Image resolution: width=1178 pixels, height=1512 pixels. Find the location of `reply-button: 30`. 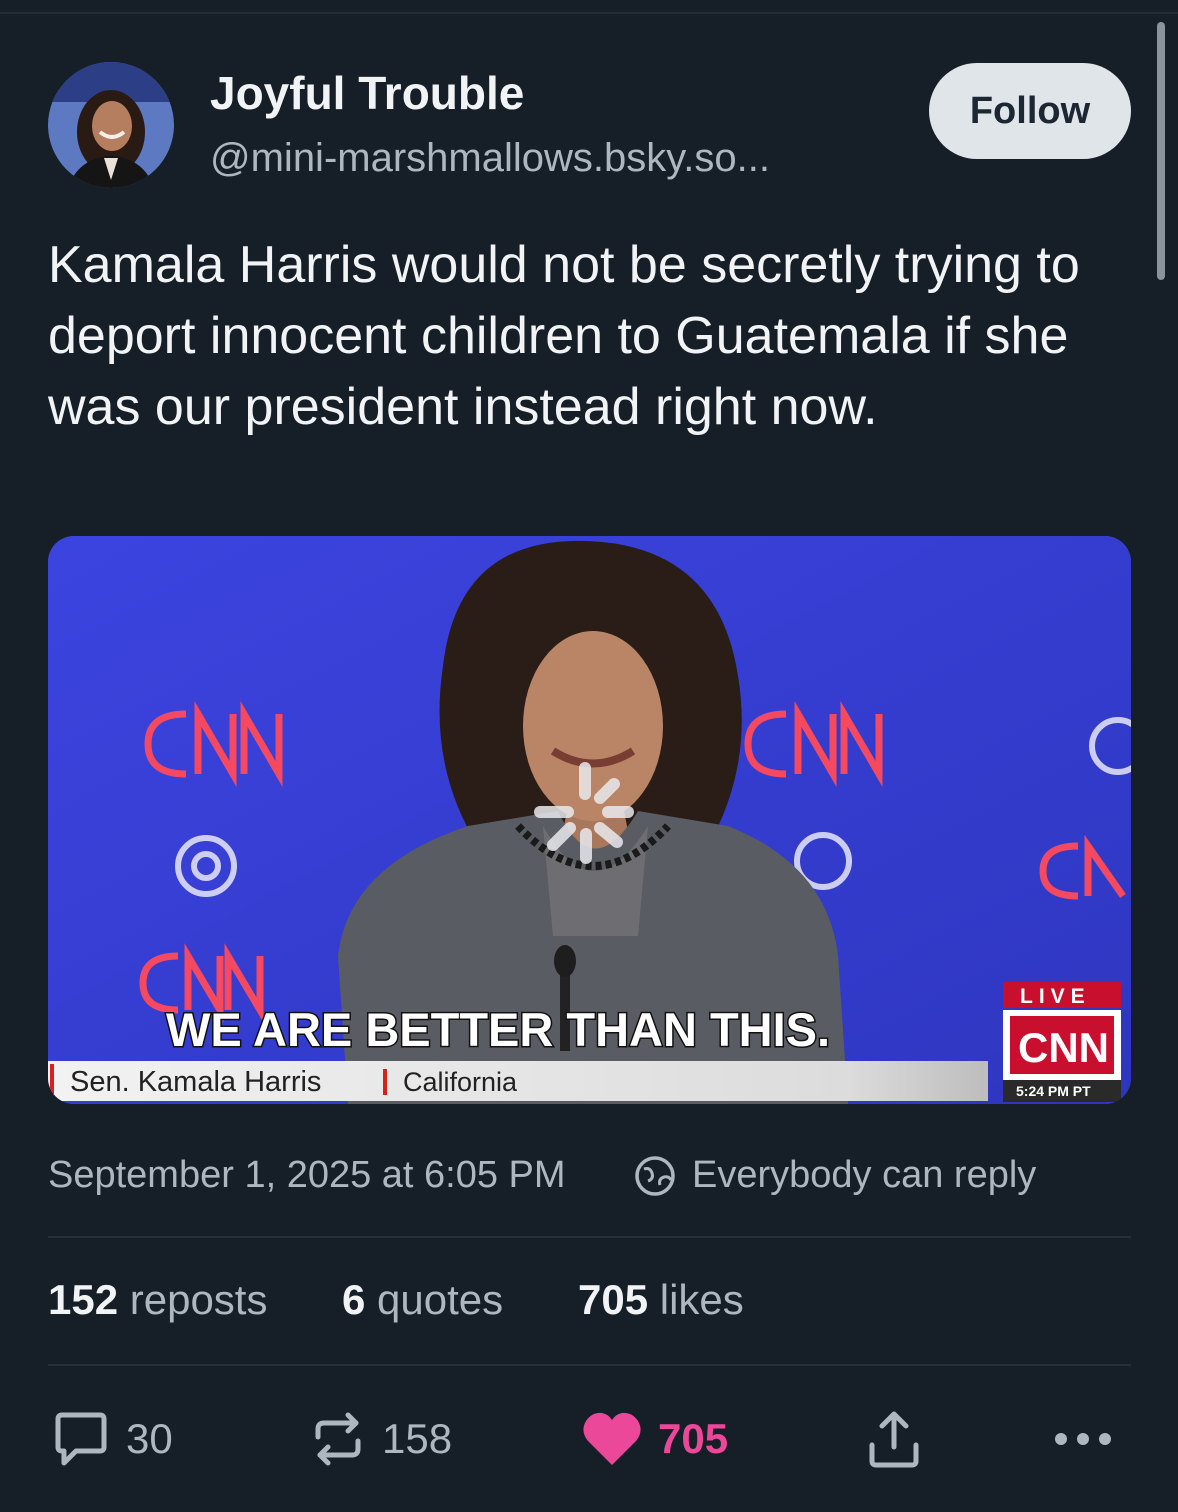

reply-button: 30 is located at coordinates (112, 1439).